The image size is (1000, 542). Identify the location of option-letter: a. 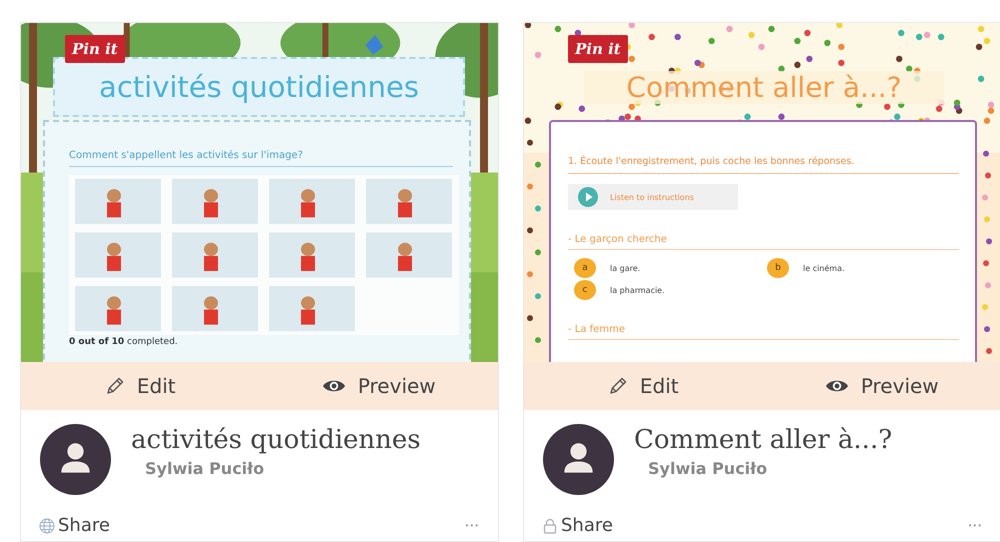
(585, 268).